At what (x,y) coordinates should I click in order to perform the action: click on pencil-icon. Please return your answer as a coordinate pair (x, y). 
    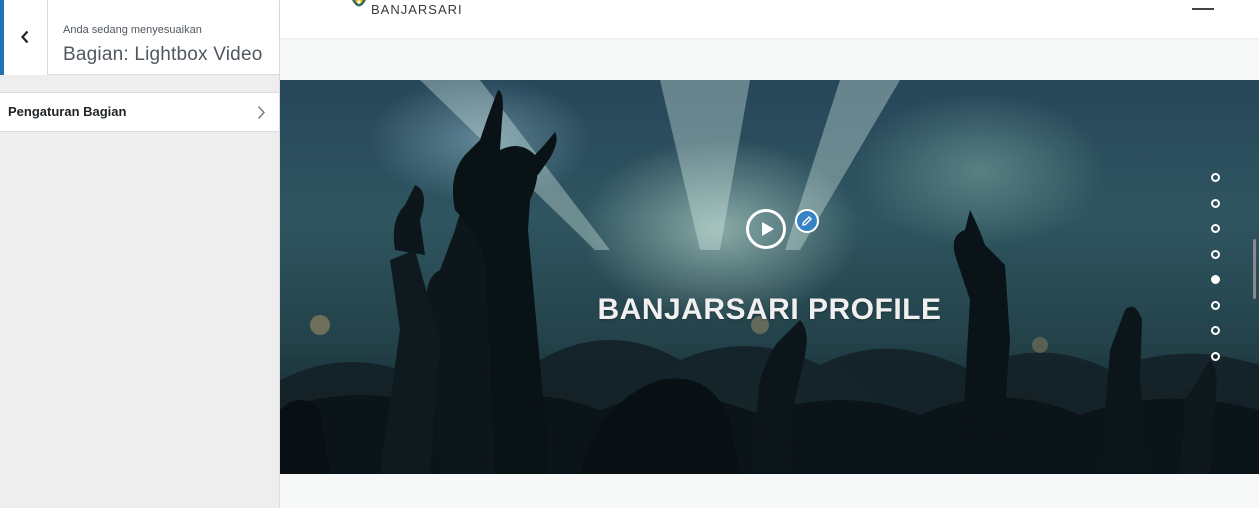
    Looking at the image, I should click on (807, 221).